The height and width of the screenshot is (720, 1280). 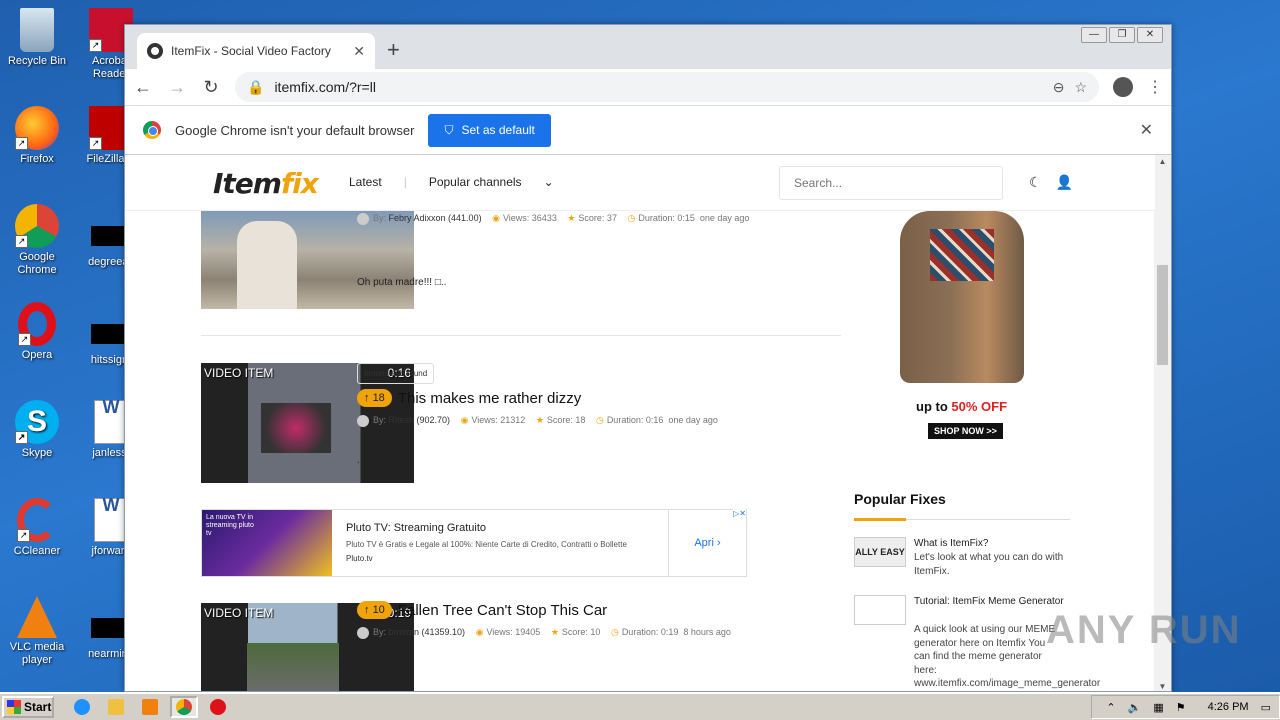 What do you see at coordinates (1110, 707) in the screenshot?
I see `tray-arrow-icon: ⌃` at bounding box center [1110, 707].